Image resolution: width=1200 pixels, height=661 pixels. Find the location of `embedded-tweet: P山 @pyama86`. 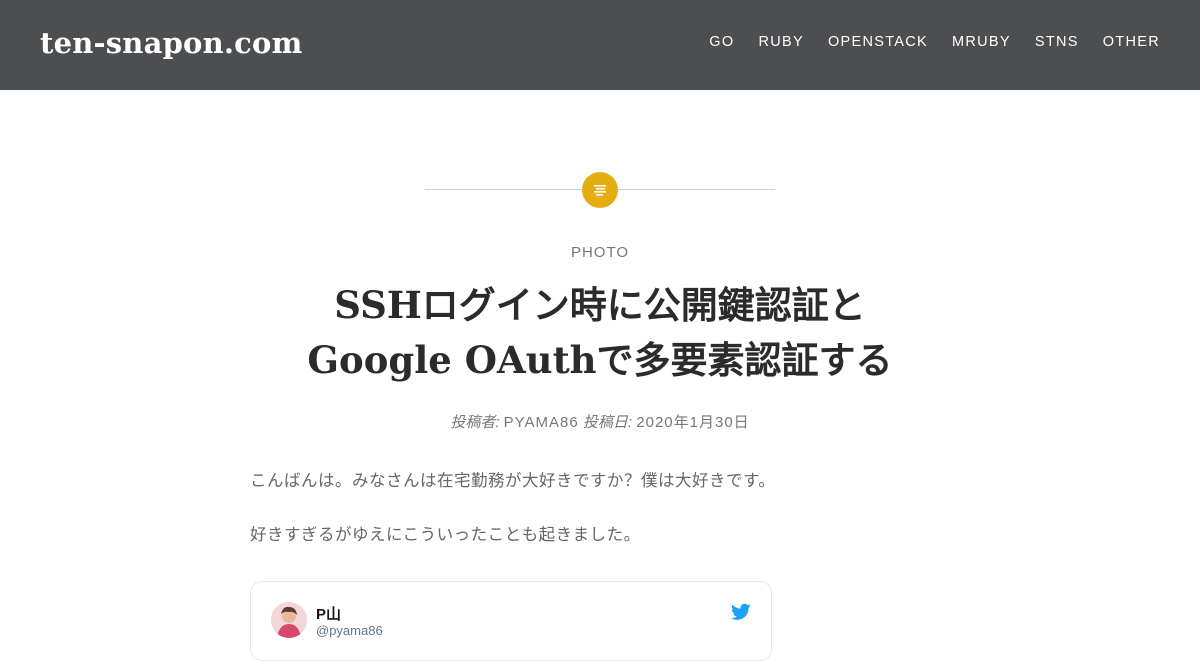

embedded-tweet: P山 @pyama86 is located at coordinates (511, 621).